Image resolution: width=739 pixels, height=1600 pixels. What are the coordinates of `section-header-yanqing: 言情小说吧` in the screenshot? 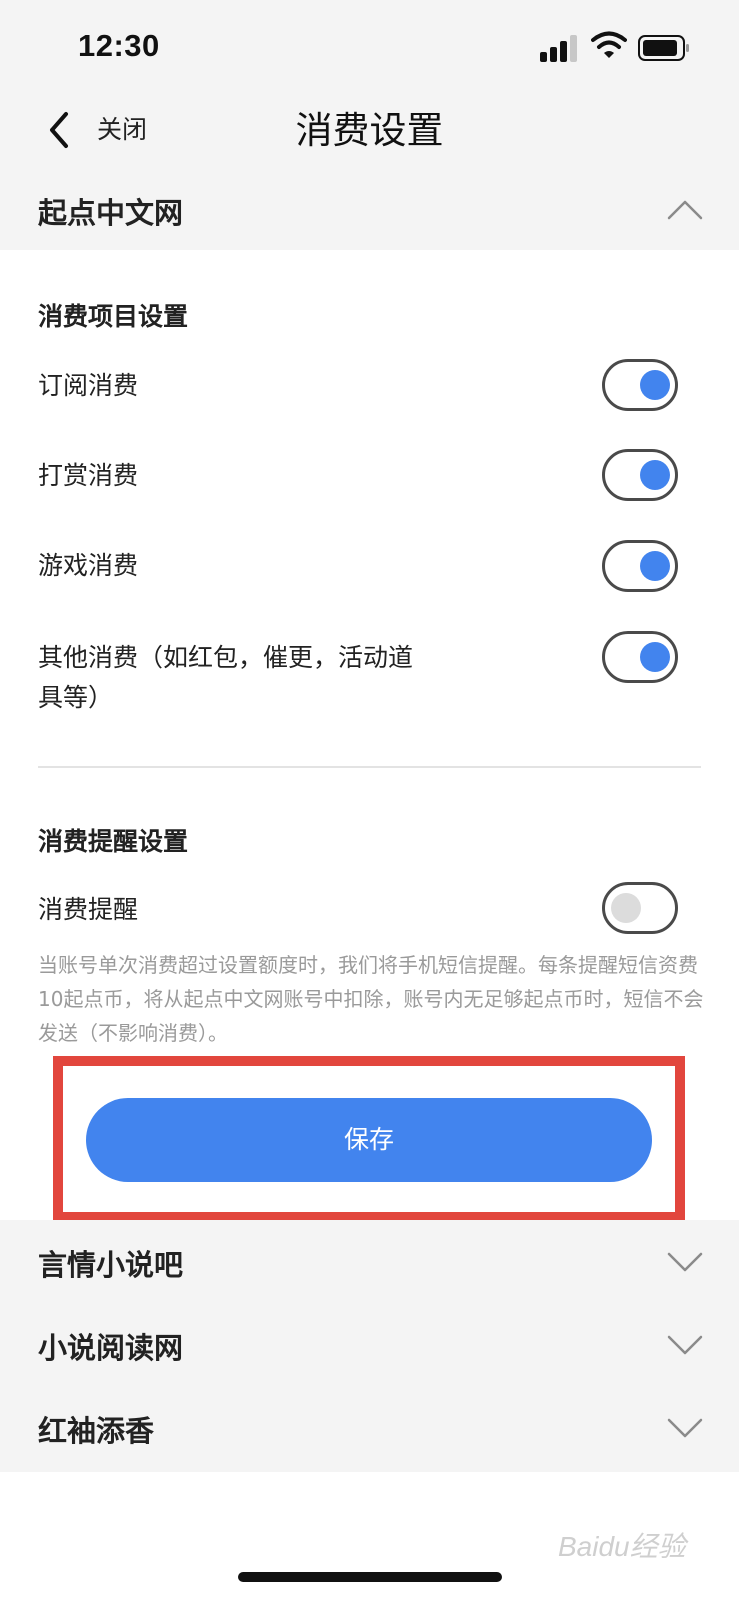 It's located at (369, 1262).